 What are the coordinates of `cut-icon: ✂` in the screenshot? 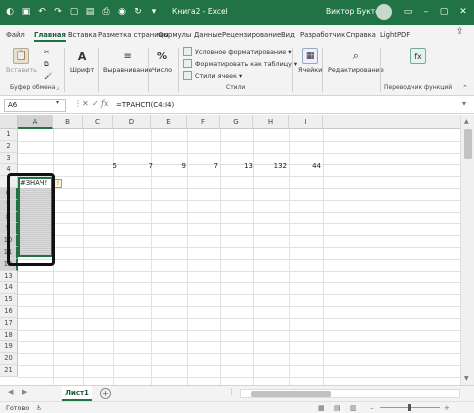 It's located at (46, 52).